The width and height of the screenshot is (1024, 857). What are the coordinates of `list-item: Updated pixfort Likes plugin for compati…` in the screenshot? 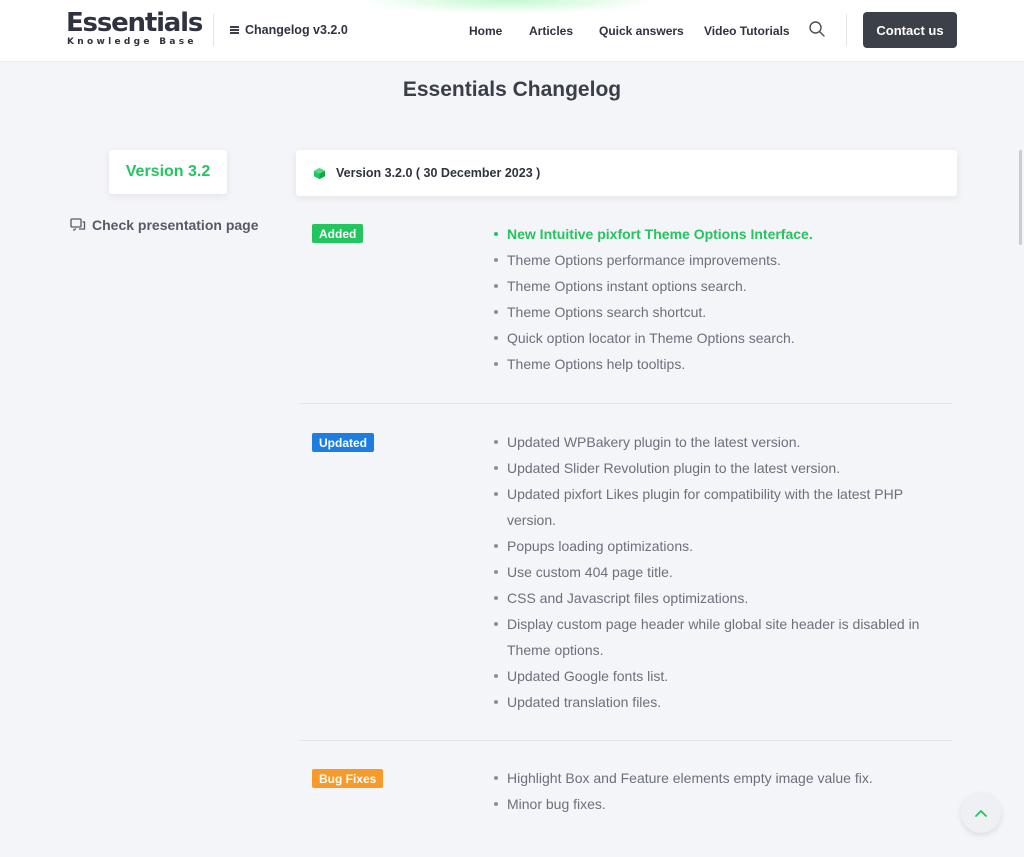 It's located at (713, 507).